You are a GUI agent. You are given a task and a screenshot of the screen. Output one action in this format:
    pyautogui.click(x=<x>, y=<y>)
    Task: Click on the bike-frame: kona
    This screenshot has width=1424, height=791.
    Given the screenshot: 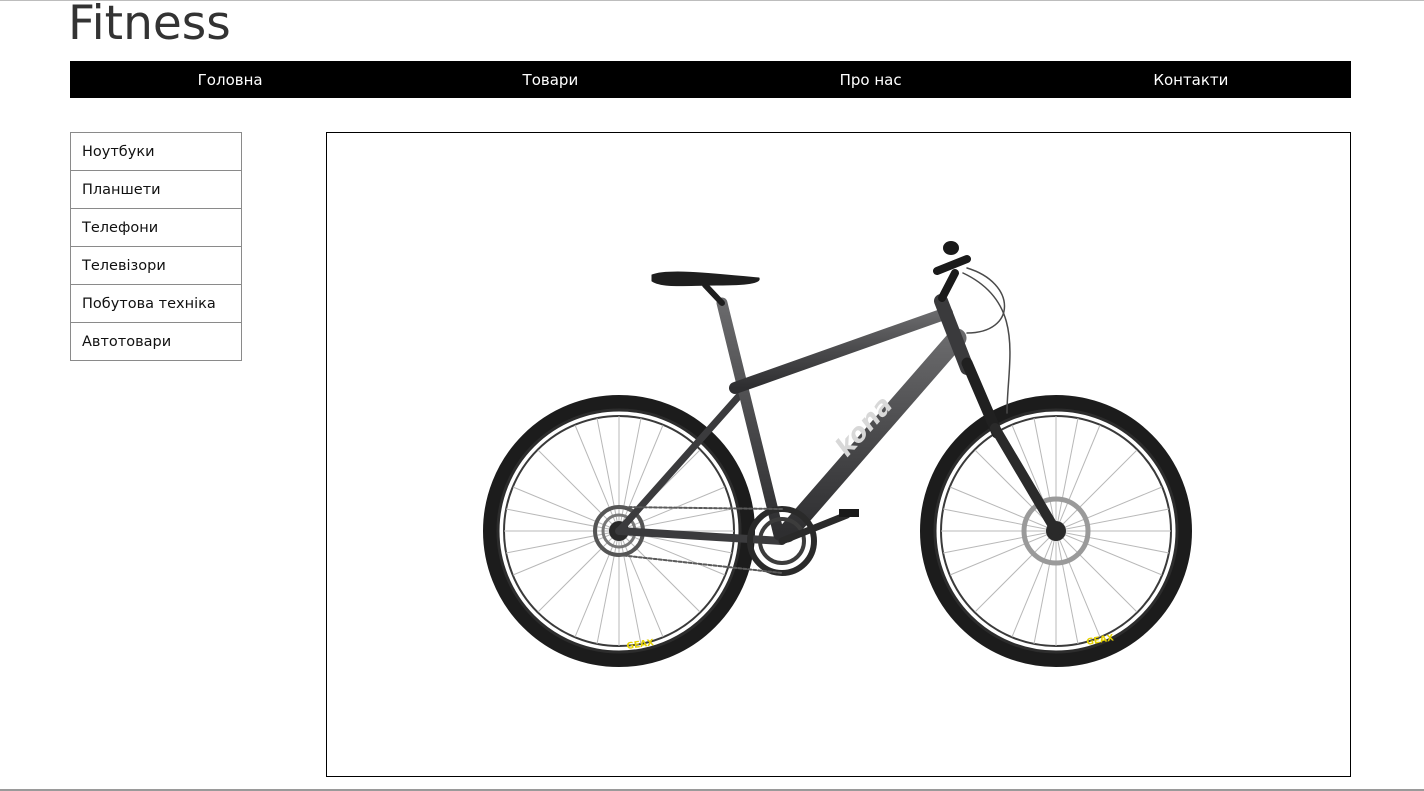 What is the action you would take?
    pyautogui.click(x=838, y=408)
    